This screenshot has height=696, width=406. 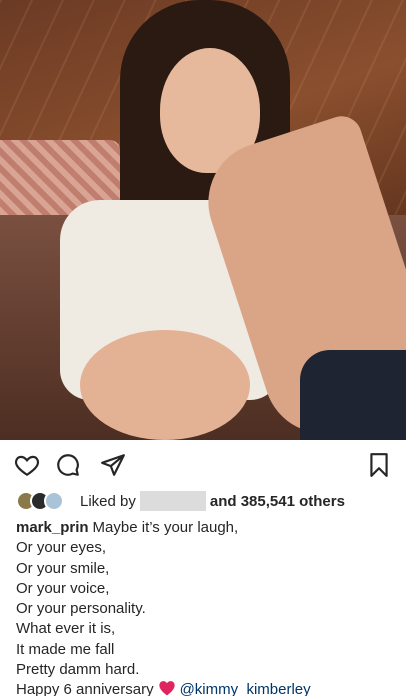 What do you see at coordinates (165, 385) in the screenshot?
I see `photo-leg` at bounding box center [165, 385].